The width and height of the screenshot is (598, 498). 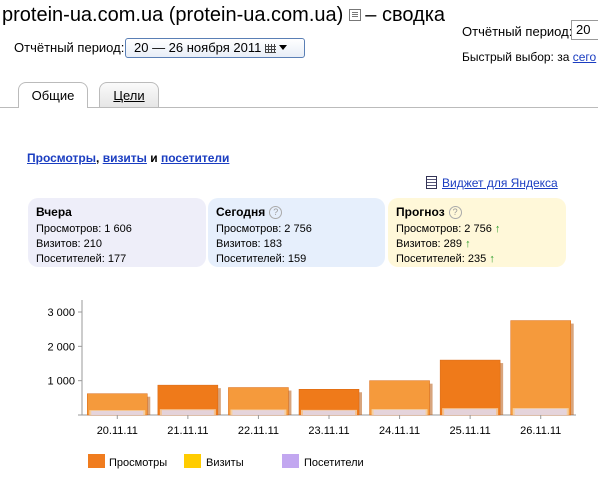 What do you see at coordinates (300, 212) in the screenshot?
I see `card-today-header: Сегодня?` at bounding box center [300, 212].